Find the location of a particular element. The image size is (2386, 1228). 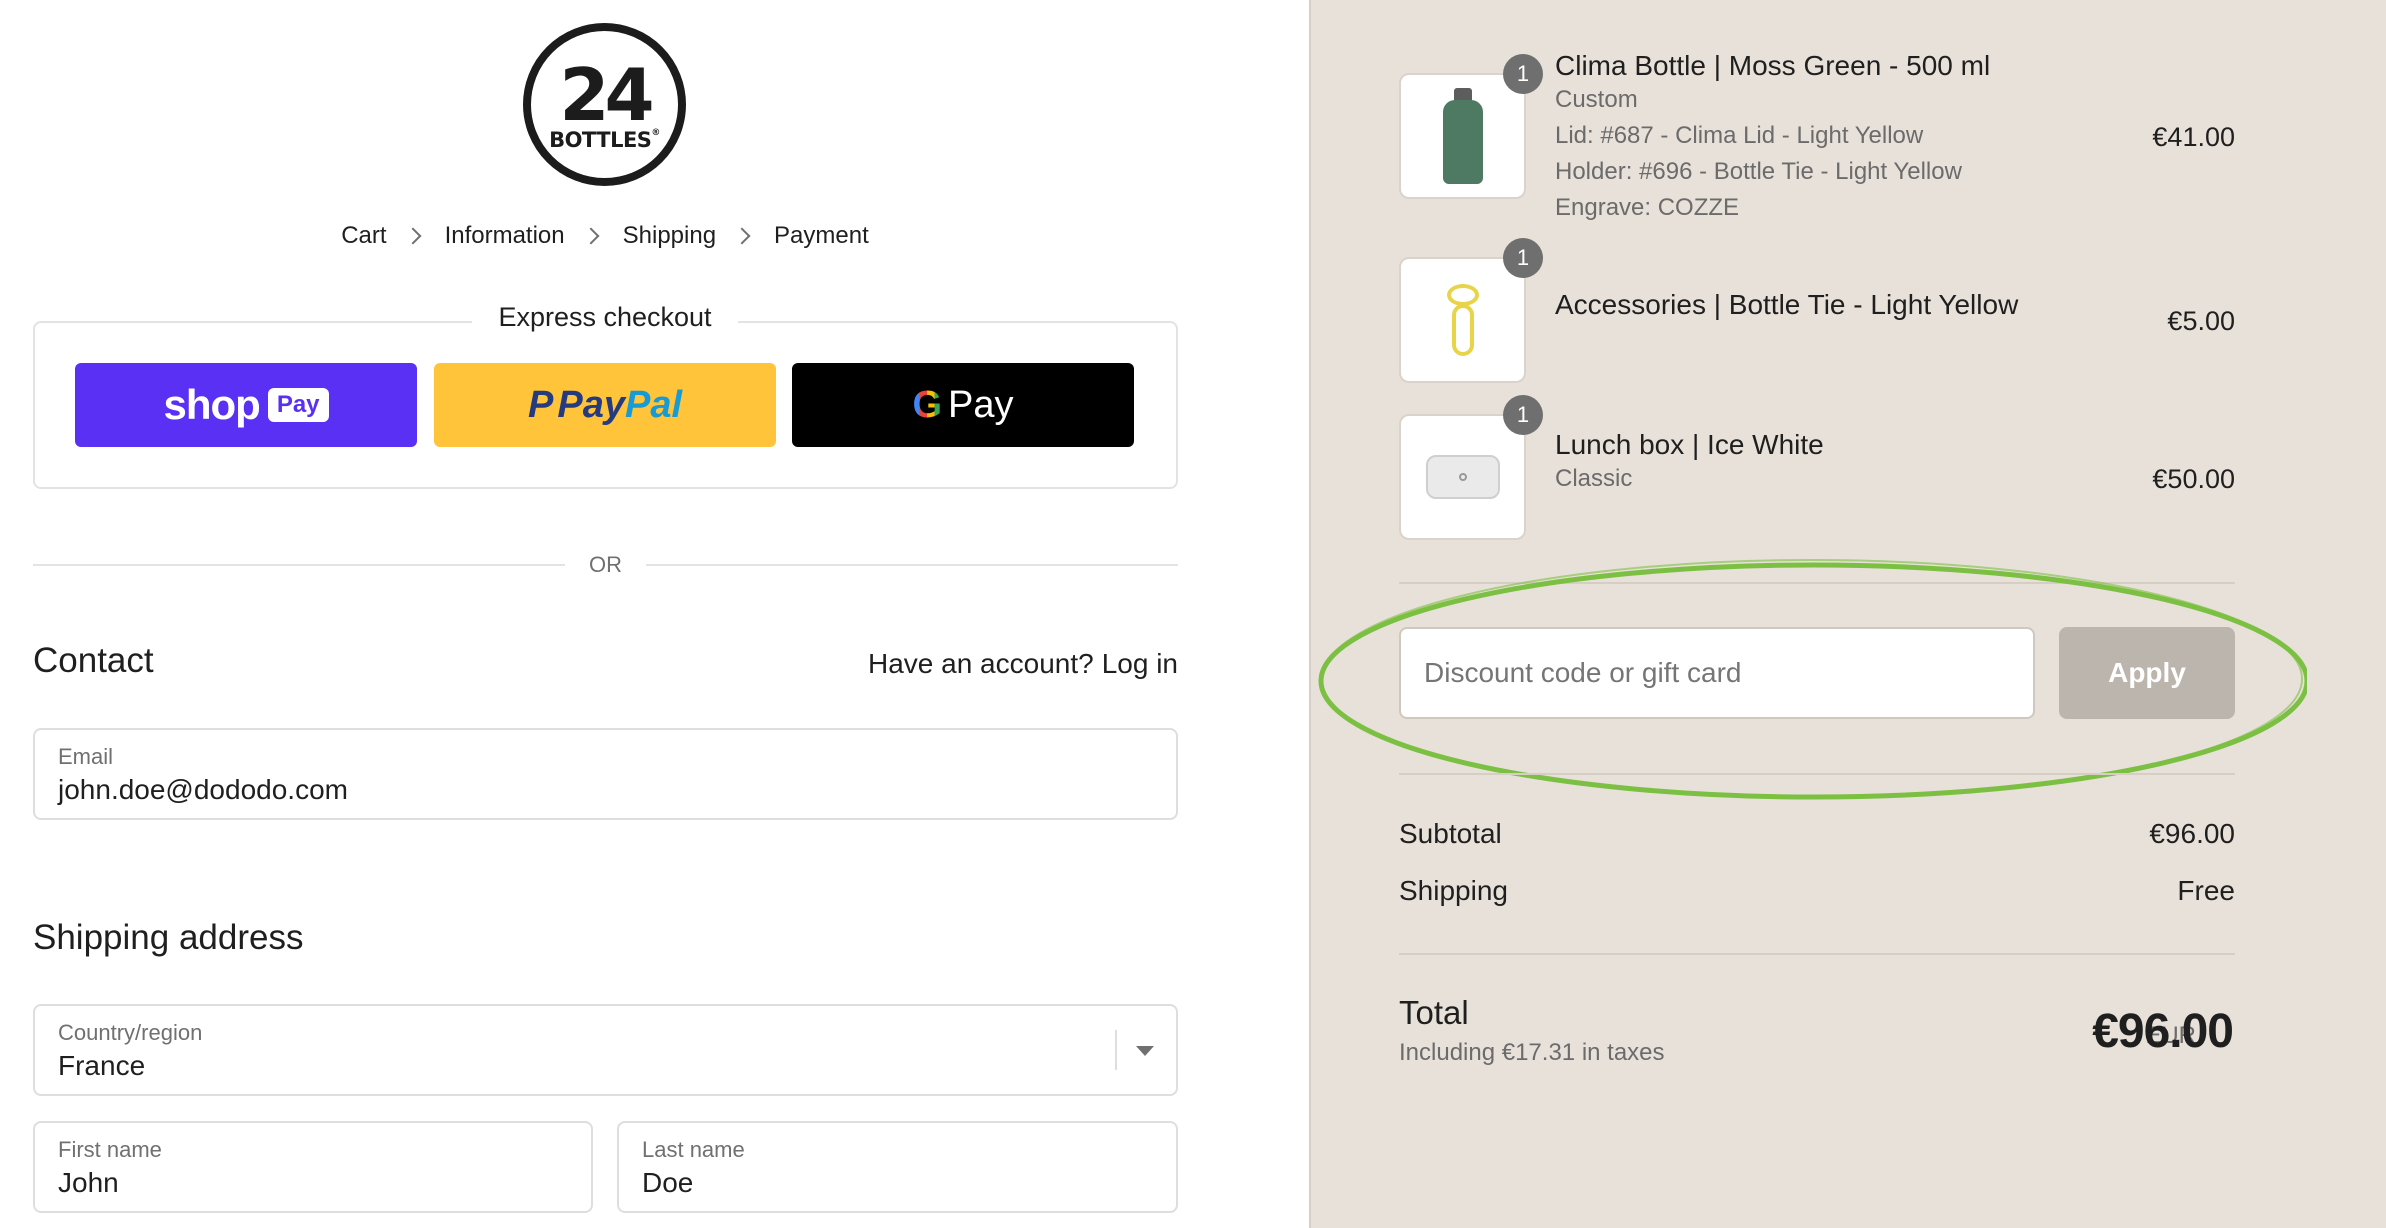

shop-pay-button: shop Pay is located at coordinates (246, 405).